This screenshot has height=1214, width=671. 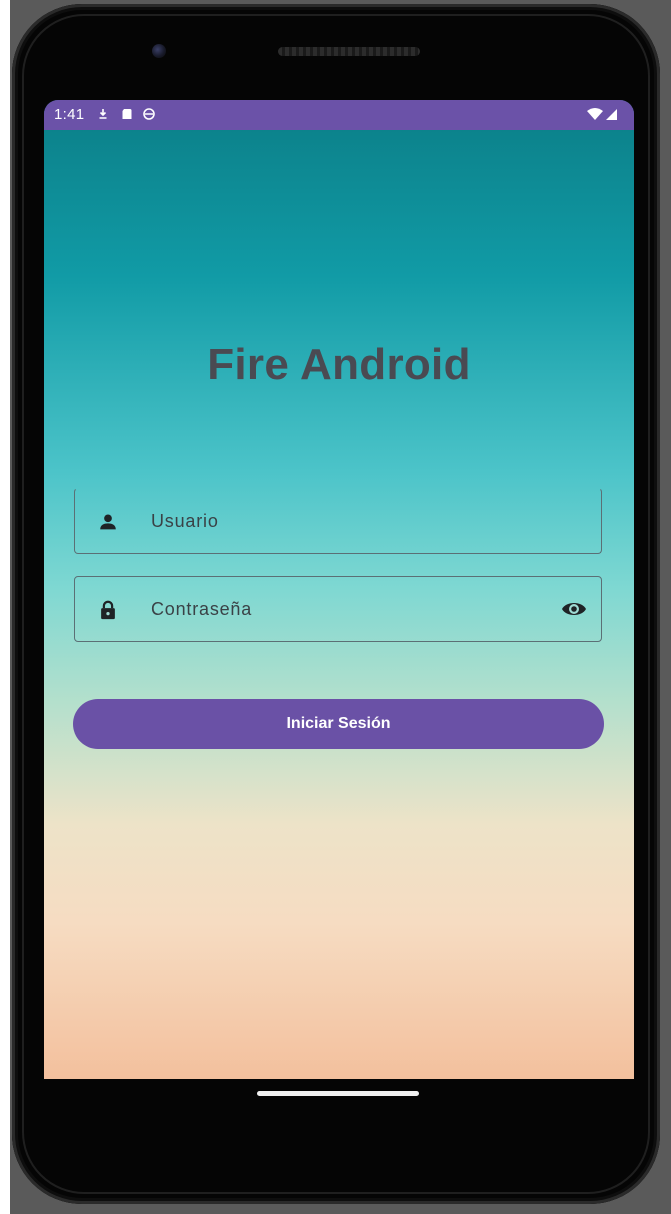 I want to click on login-button: Iniciar Sesión, so click(x=338, y=724).